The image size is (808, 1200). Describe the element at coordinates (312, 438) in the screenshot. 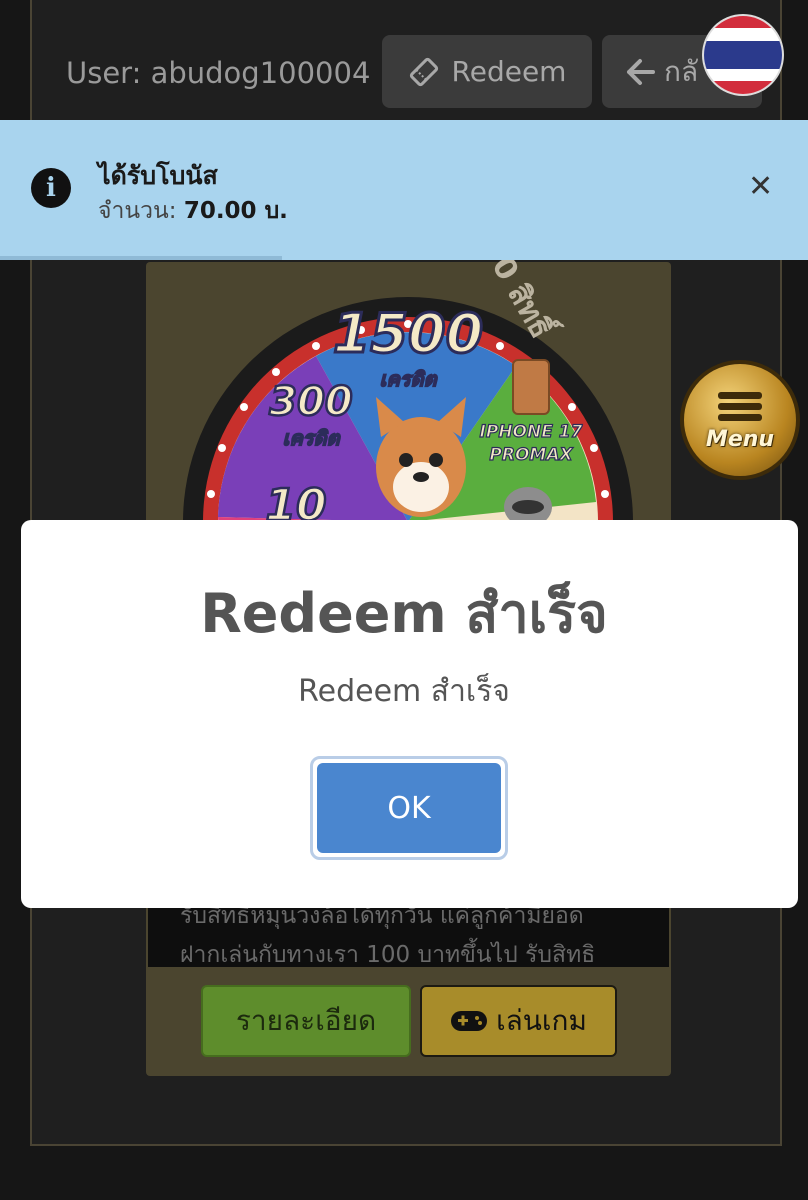

I see `segment-300-unit: เครดิต` at that location.